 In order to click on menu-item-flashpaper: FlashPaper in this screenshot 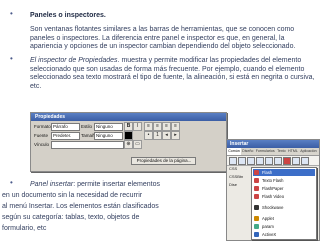, I will do `click(272, 188)`.